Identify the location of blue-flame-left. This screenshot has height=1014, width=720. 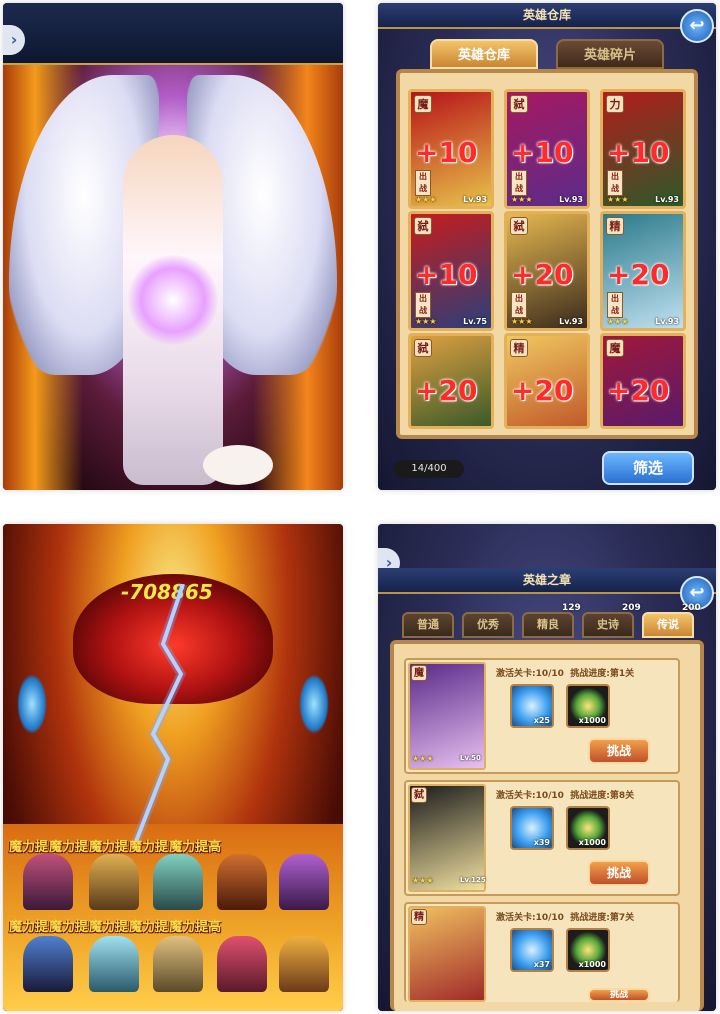
(32, 704).